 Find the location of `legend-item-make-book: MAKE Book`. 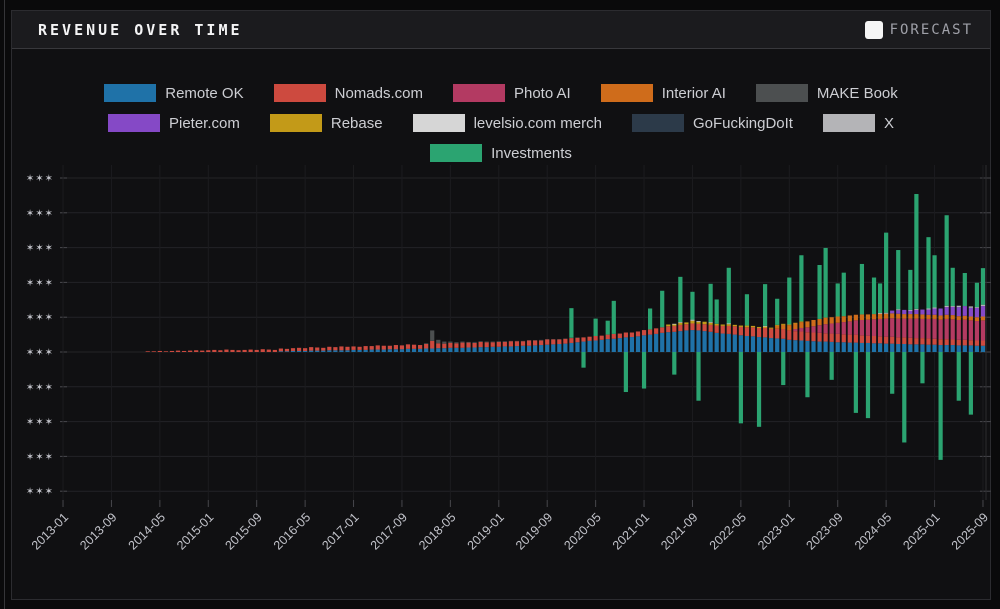

legend-item-make-book: MAKE Book is located at coordinates (826, 93).